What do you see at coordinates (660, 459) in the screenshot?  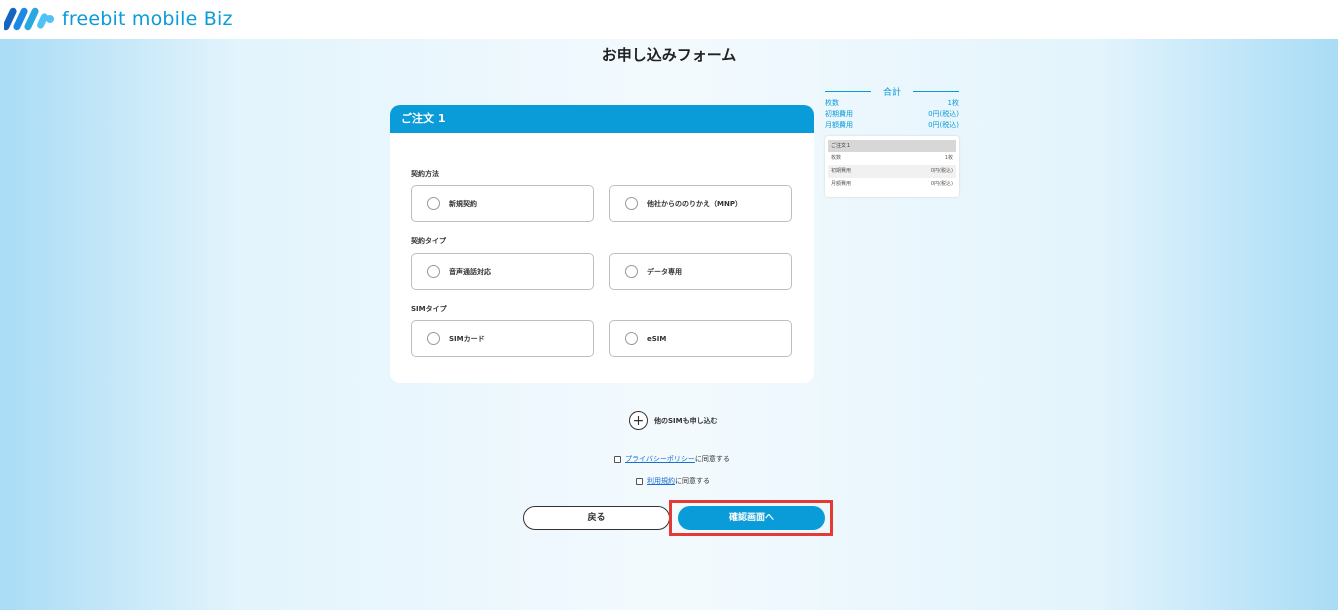 I see `privacy-policy-link: プライバシーポリシー` at bounding box center [660, 459].